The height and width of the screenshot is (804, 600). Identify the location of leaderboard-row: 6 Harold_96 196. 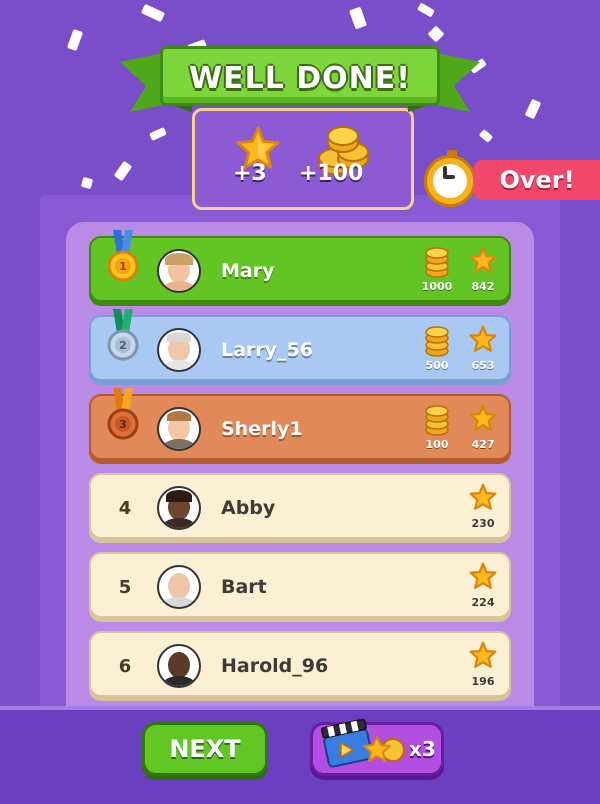
(300, 664).